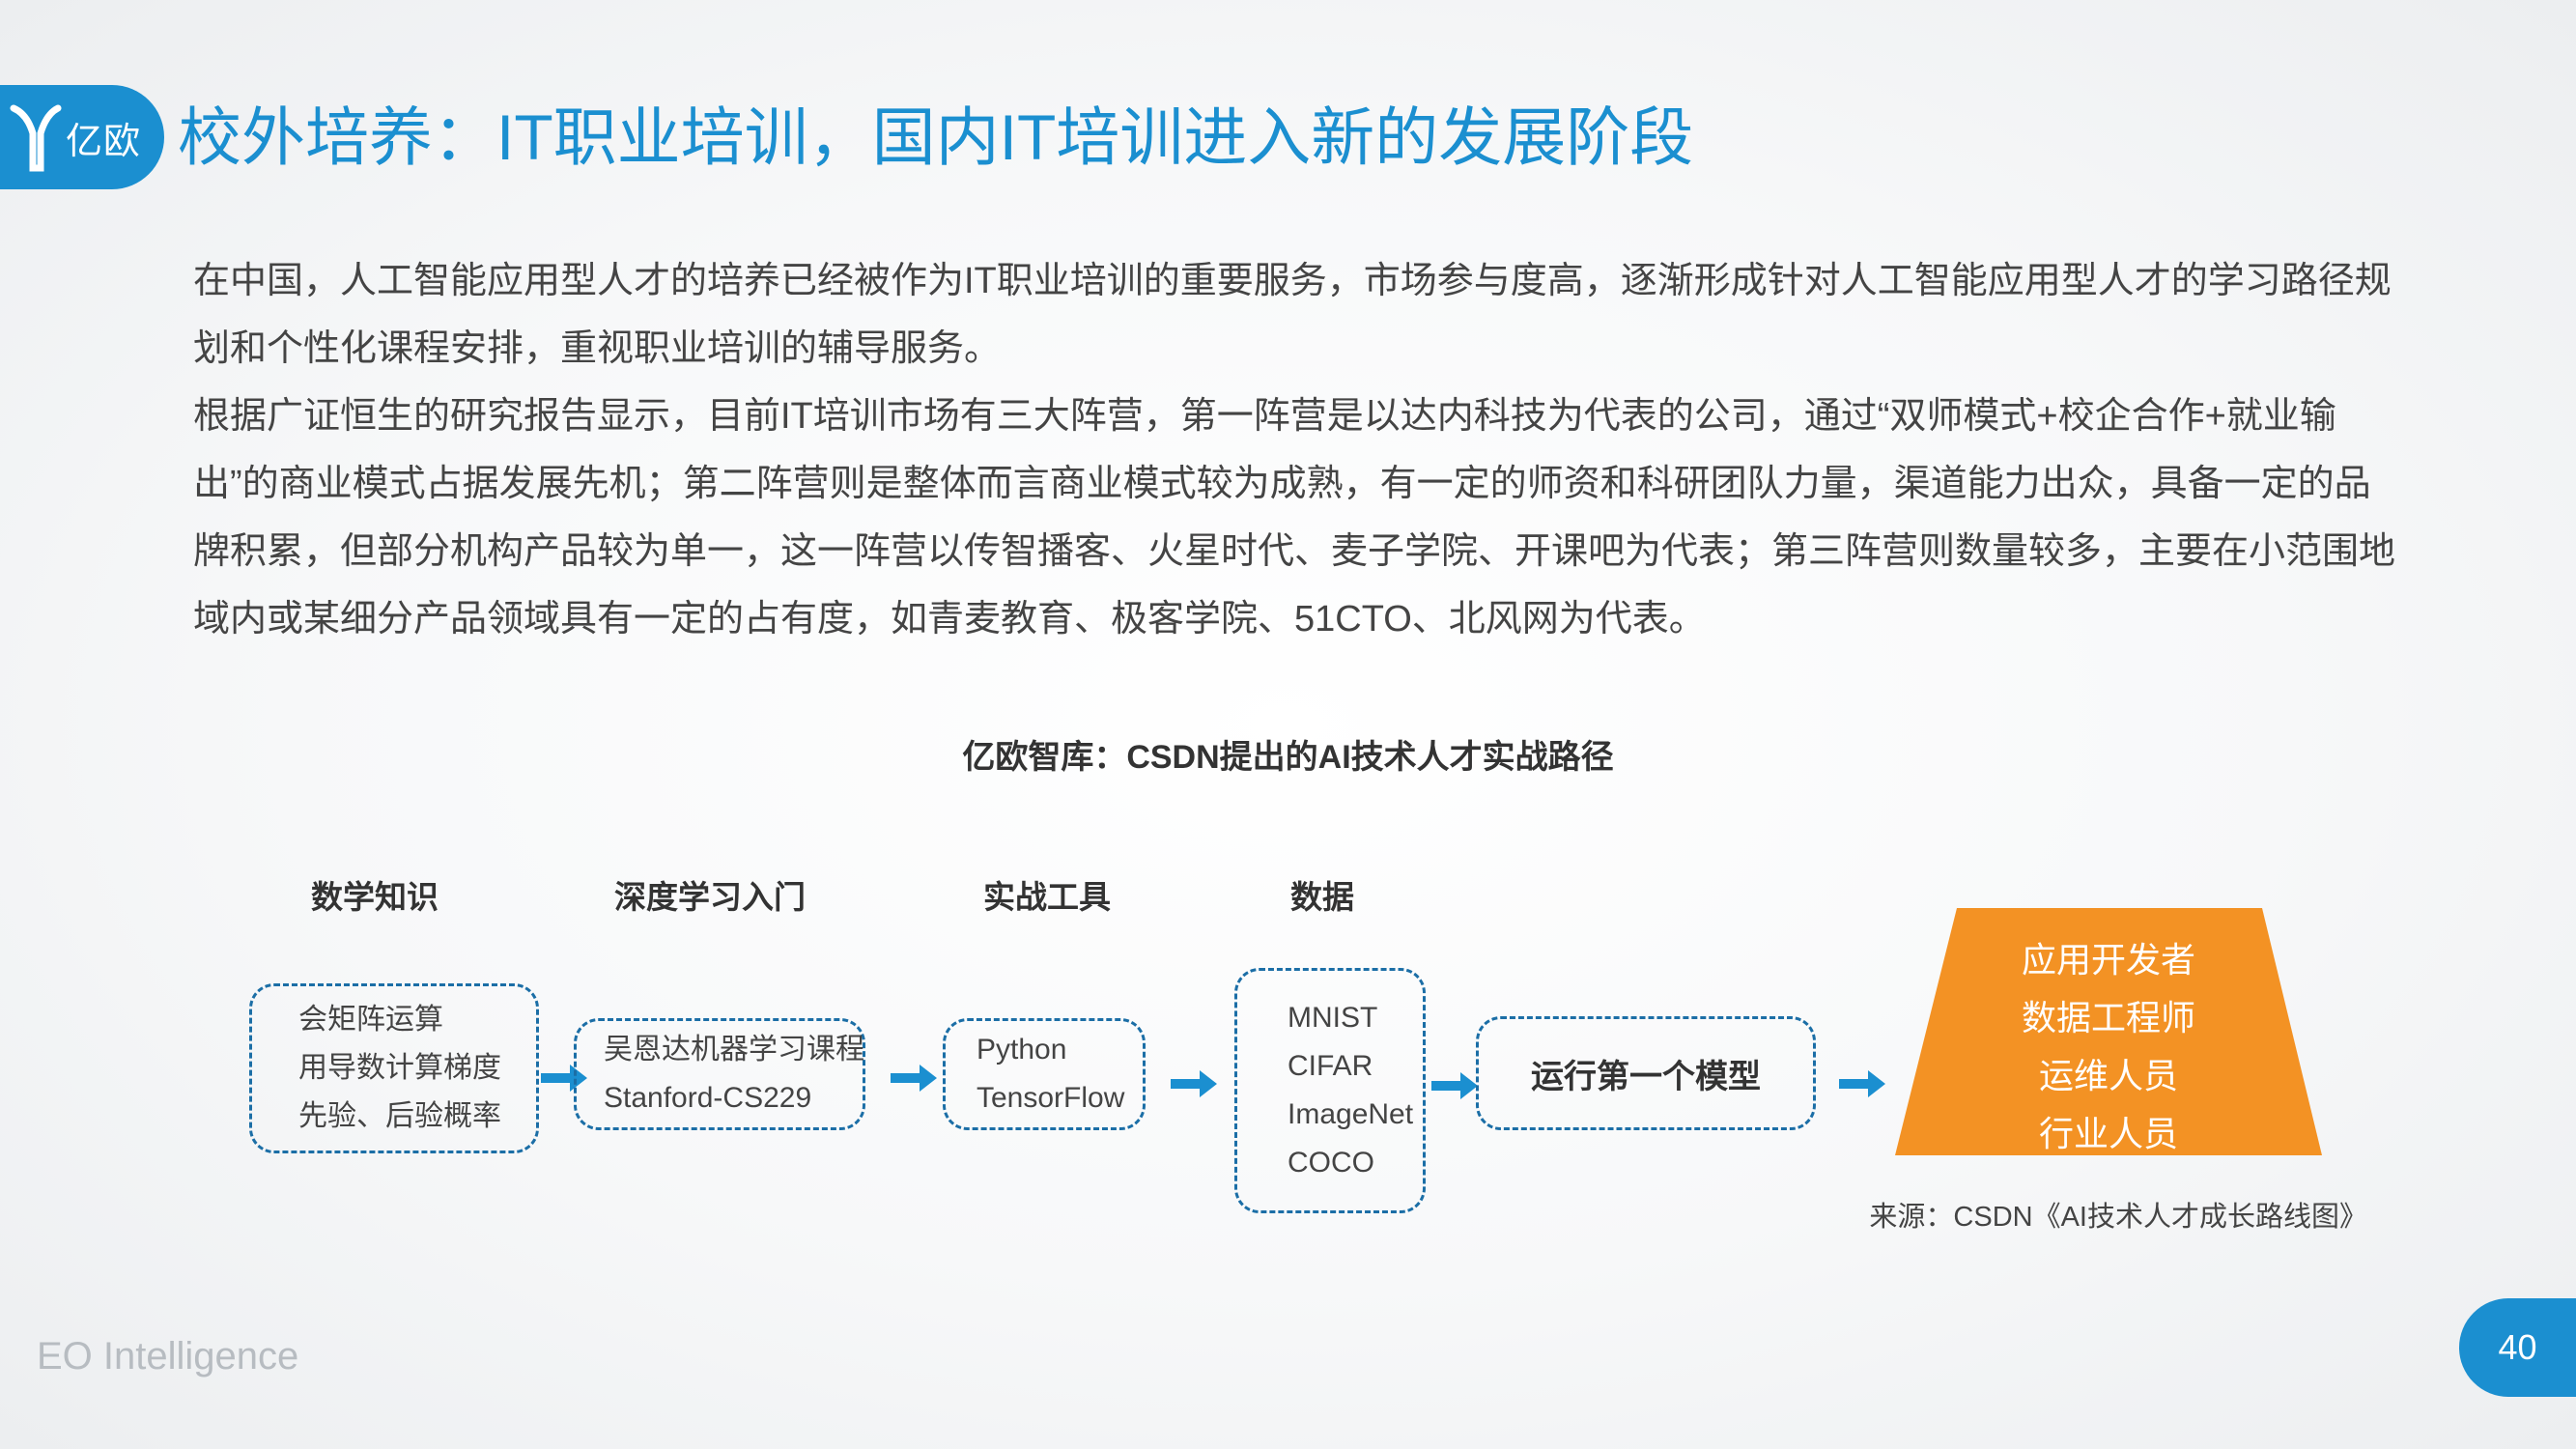 The image size is (2576, 1449). Describe the element at coordinates (1322, 897) in the screenshot. I see `stage-label-data: 数据` at that location.